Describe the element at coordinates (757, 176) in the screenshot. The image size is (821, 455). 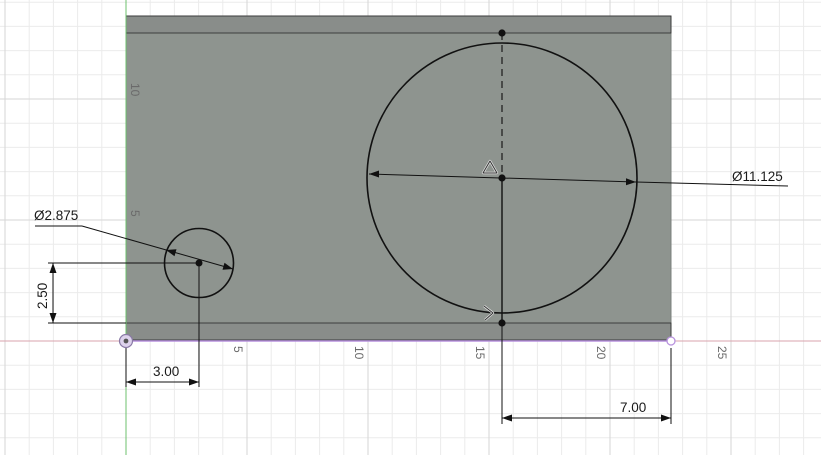
I see `large-diameter-dimension: Ø11.125` at that location.